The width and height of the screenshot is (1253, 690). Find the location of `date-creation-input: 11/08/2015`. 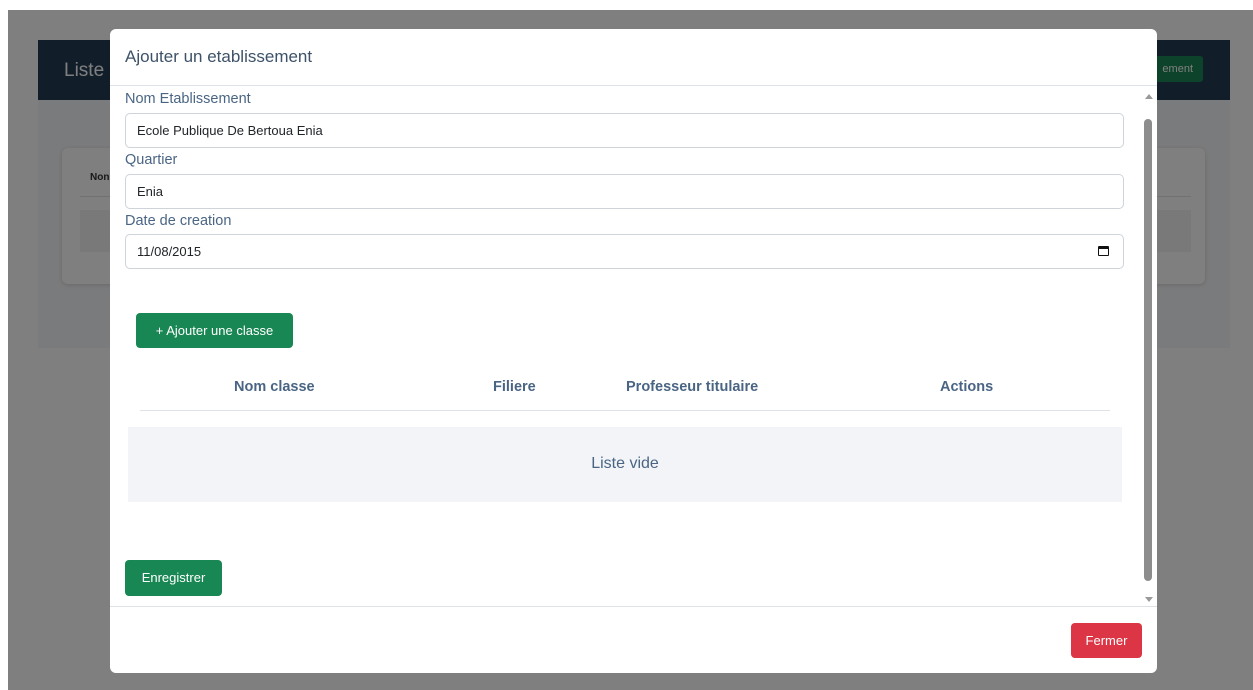

date-creation-input: 11/08/2015 is located at coordinates (624, 251).